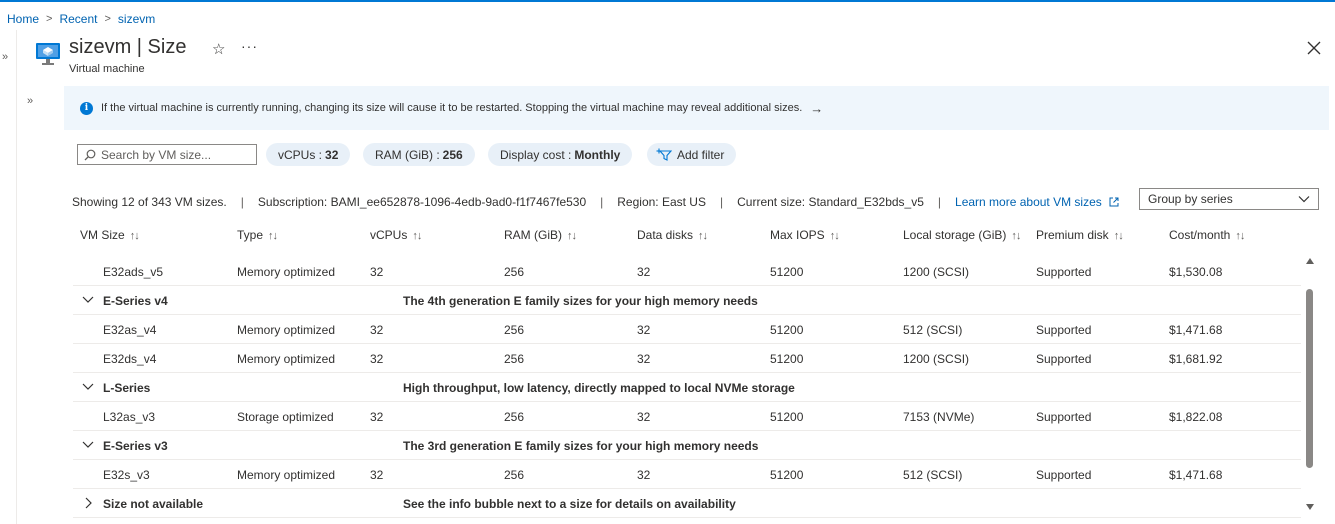 This screenshot has height=524, width=1335. I want to click on expand-menu-icon: », so click(30, 101).